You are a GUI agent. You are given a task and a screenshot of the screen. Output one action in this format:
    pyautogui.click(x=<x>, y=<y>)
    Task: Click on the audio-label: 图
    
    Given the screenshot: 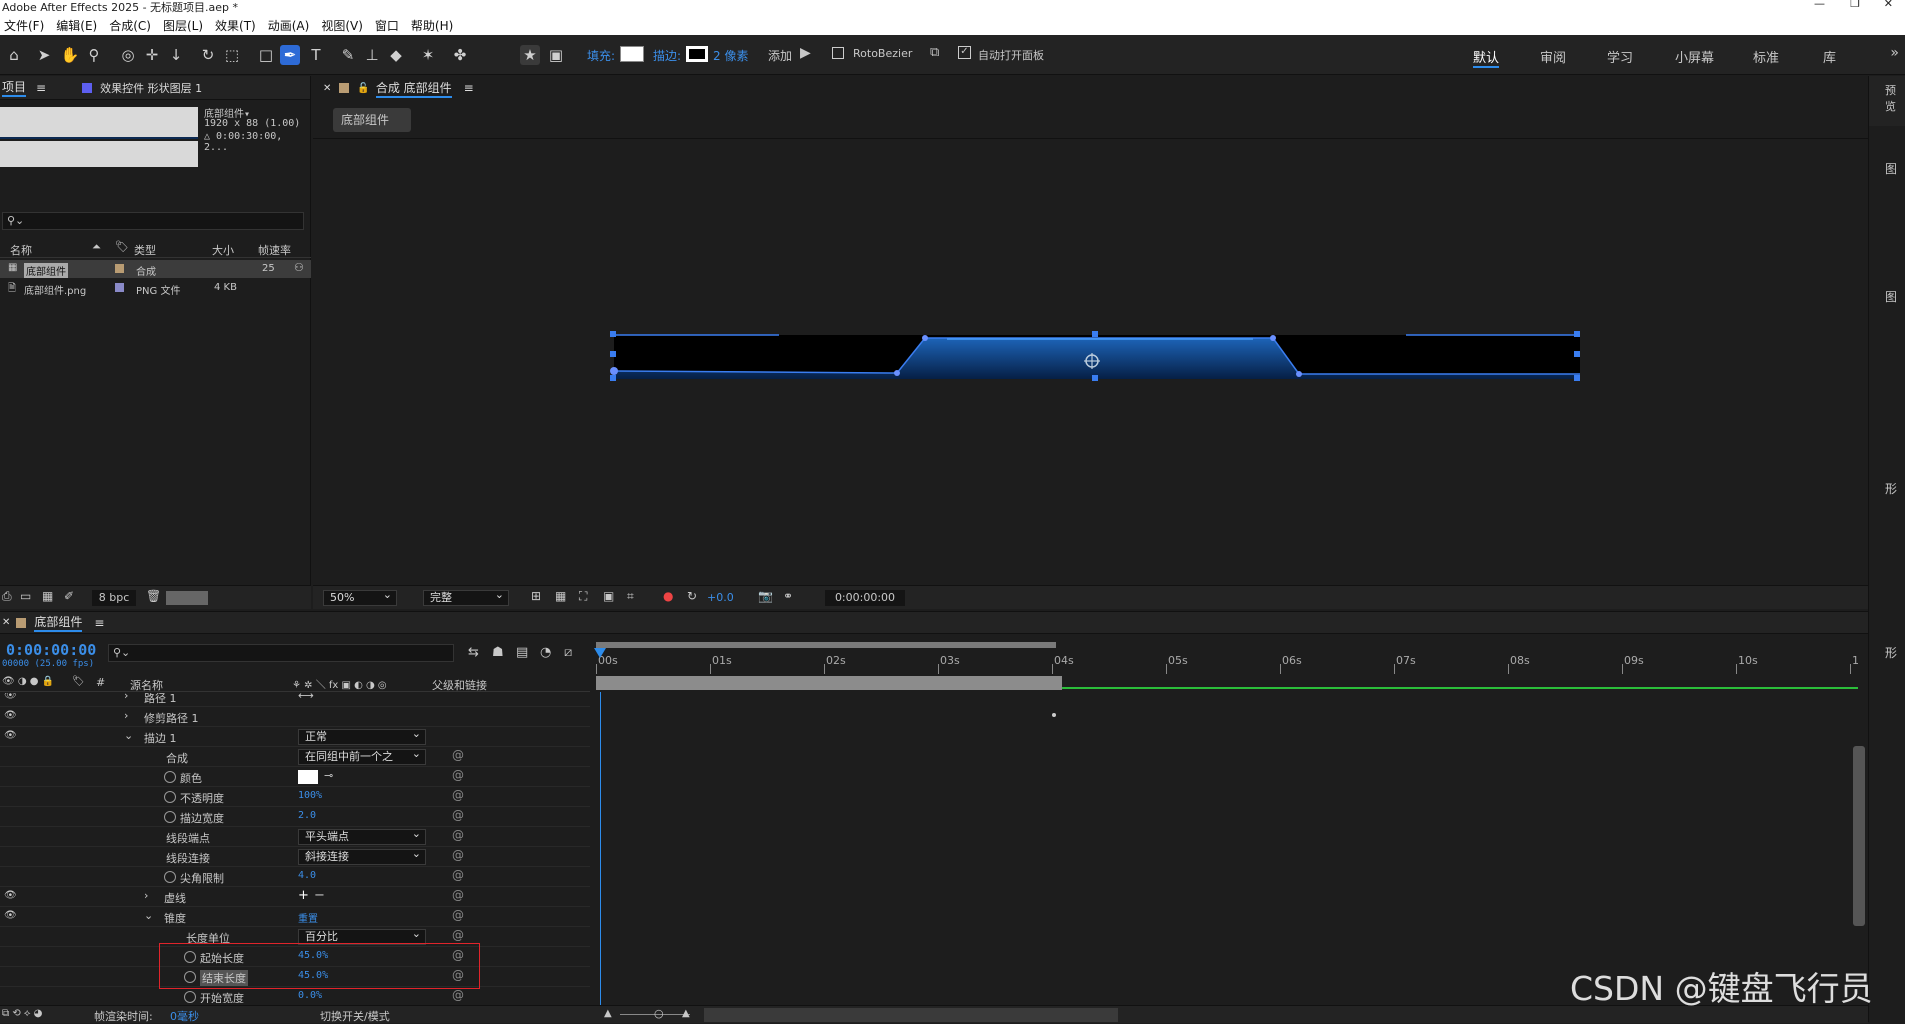 What is the action you would take?
    pyautogui.click(x=1891, y=296)
    